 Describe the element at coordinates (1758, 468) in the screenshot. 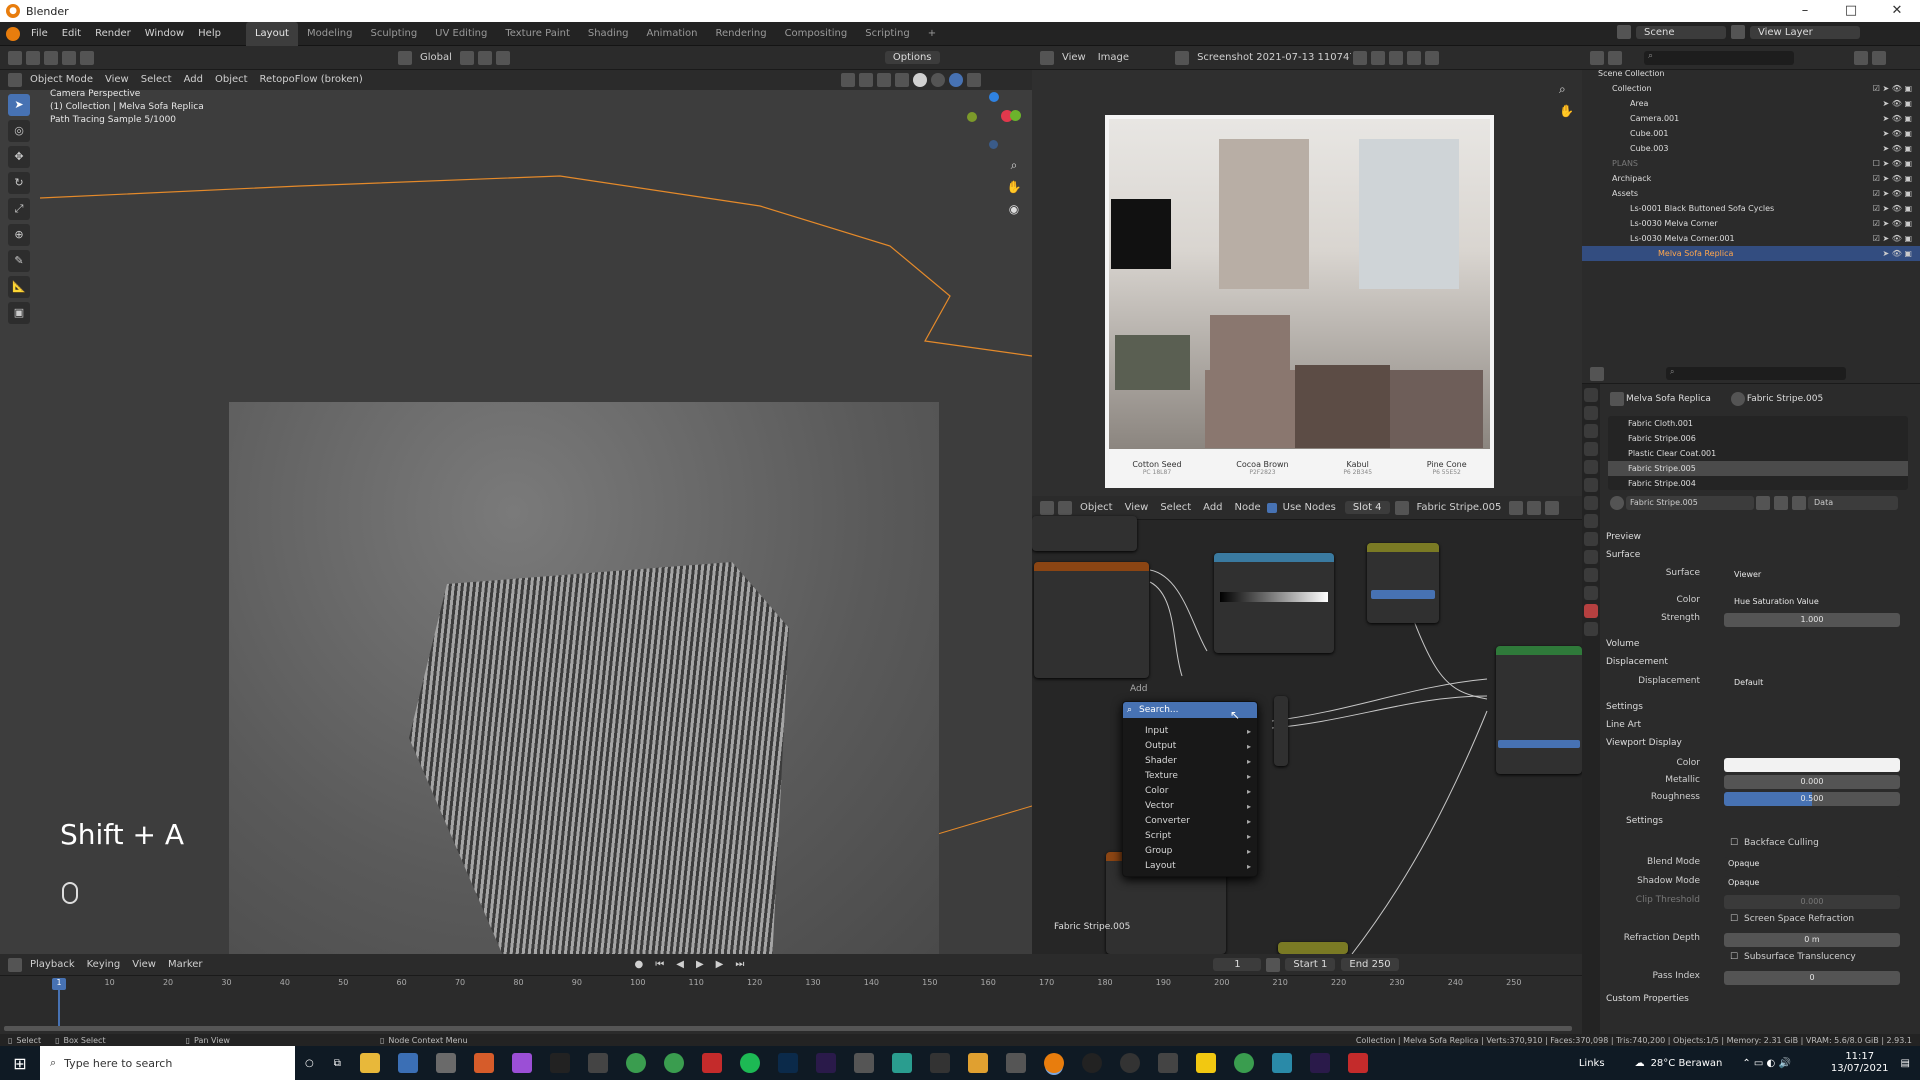

I see `material-slot-active: Fabric Stripe.005` at that location.